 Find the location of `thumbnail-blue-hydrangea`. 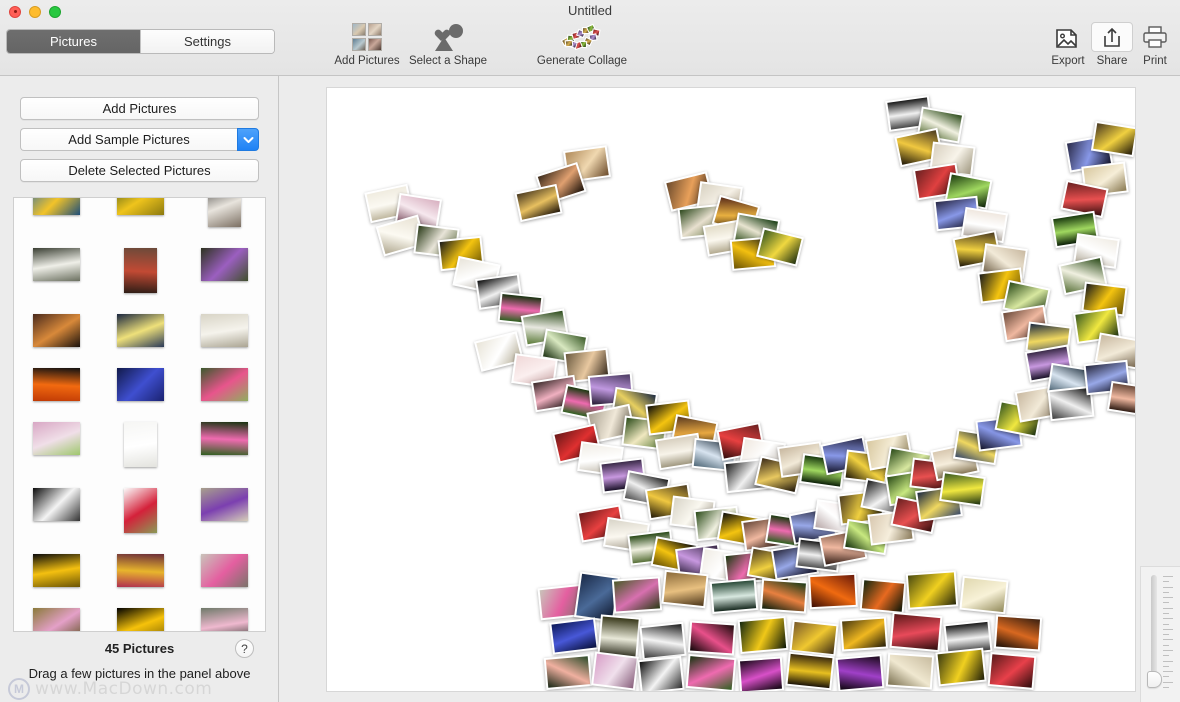

thumbnail-blue-hydrangea is located at coordinates (140, 384).